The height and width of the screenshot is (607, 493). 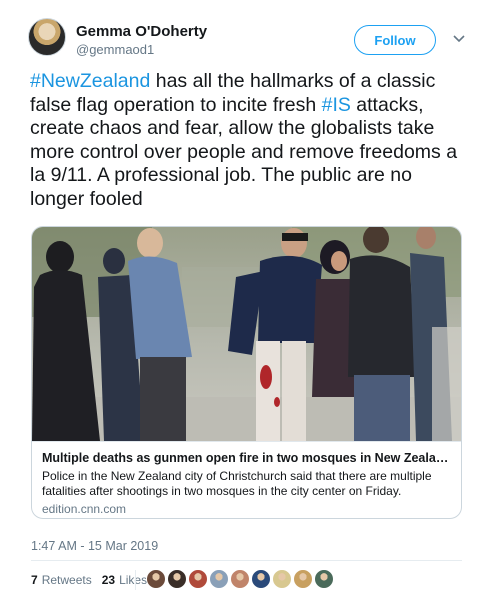 What do you see at coordinates (141, 31) in the screenshot?
I see `author-name: Gemma O'Doherty` at bounding box center [141, 31].